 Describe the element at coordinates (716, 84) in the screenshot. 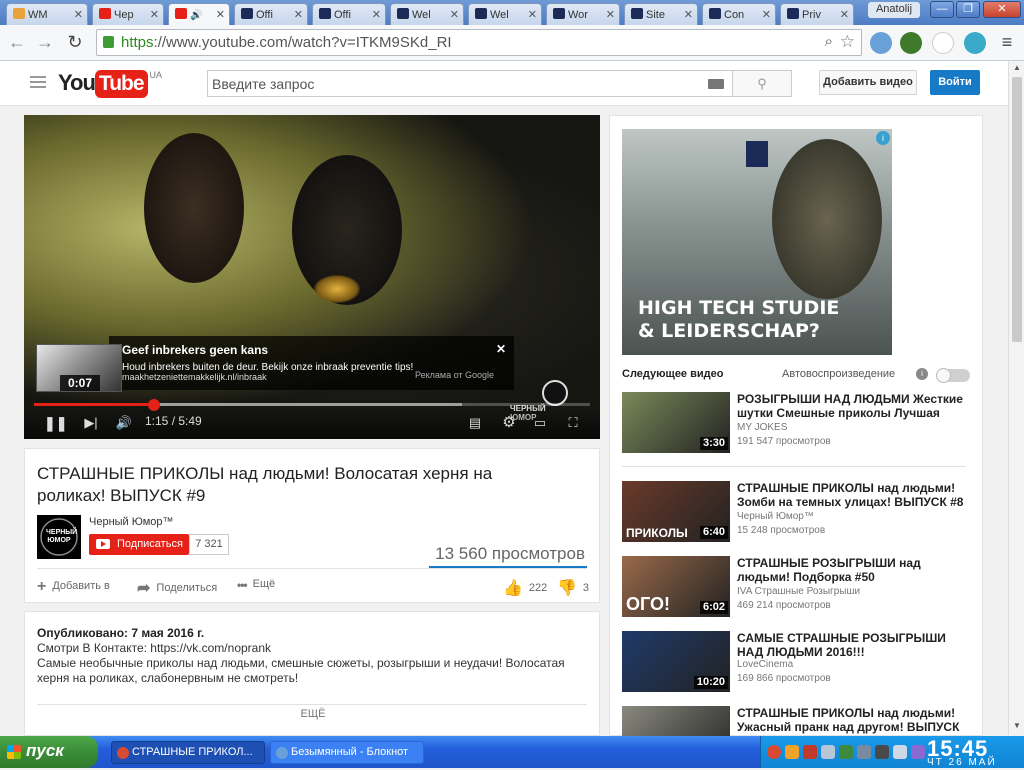

I see `keyboard-icon` at that location.